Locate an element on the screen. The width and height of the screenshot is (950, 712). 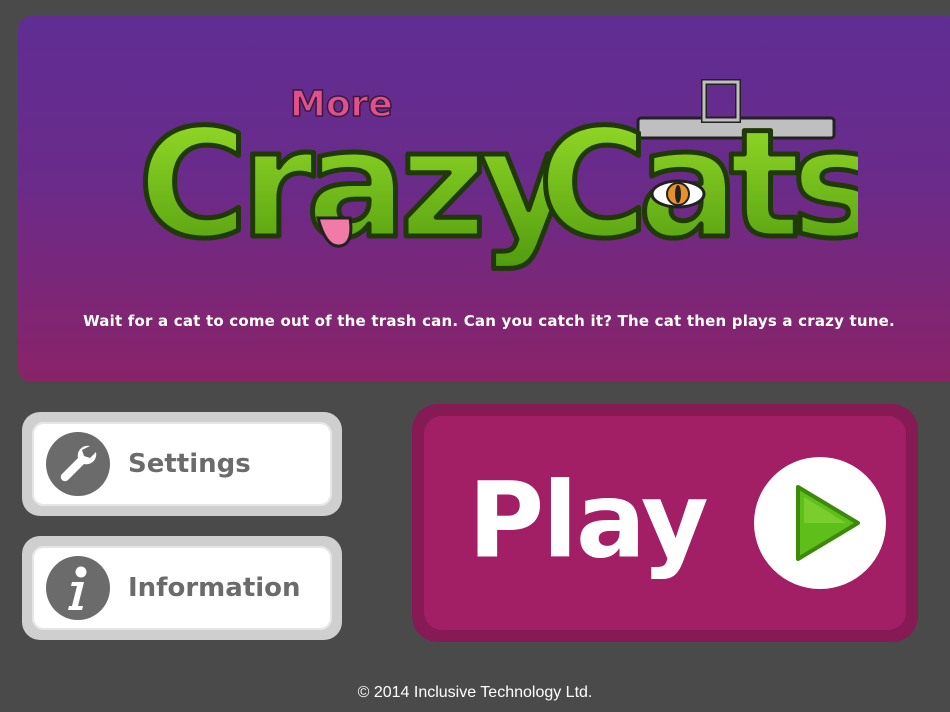
settings-button: Settings is located at coordinates (182, 464).